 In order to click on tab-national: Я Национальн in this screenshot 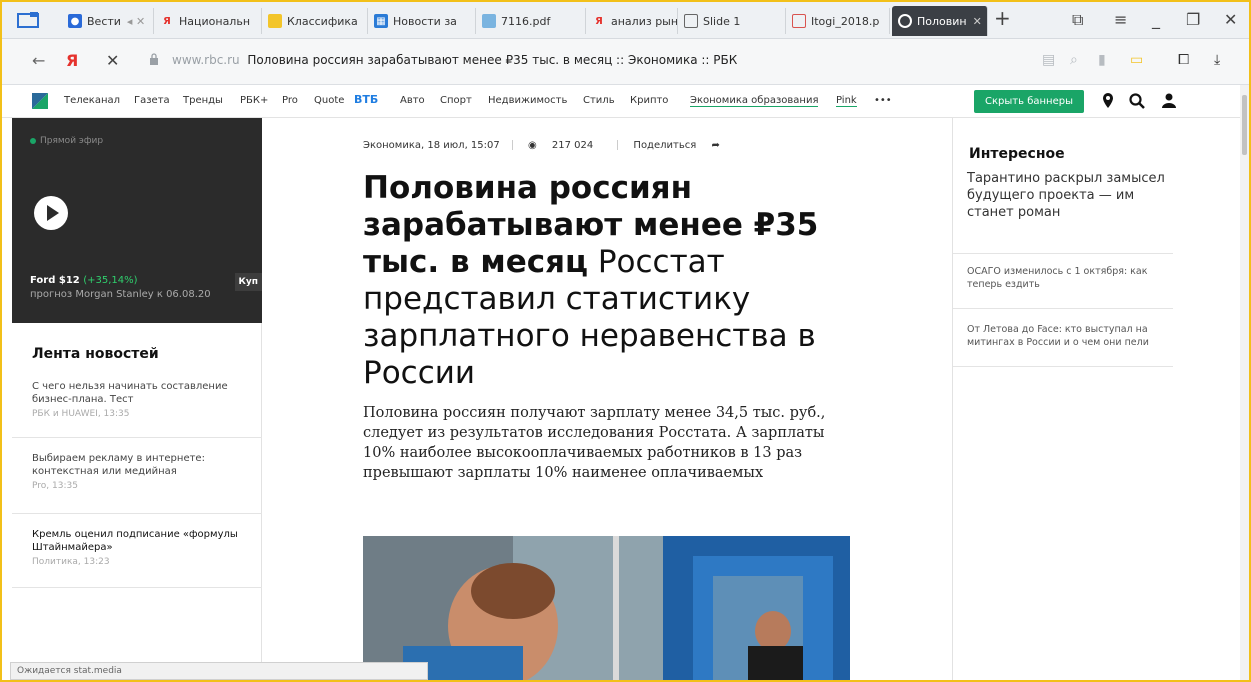, I will do `click(208, 21)`.